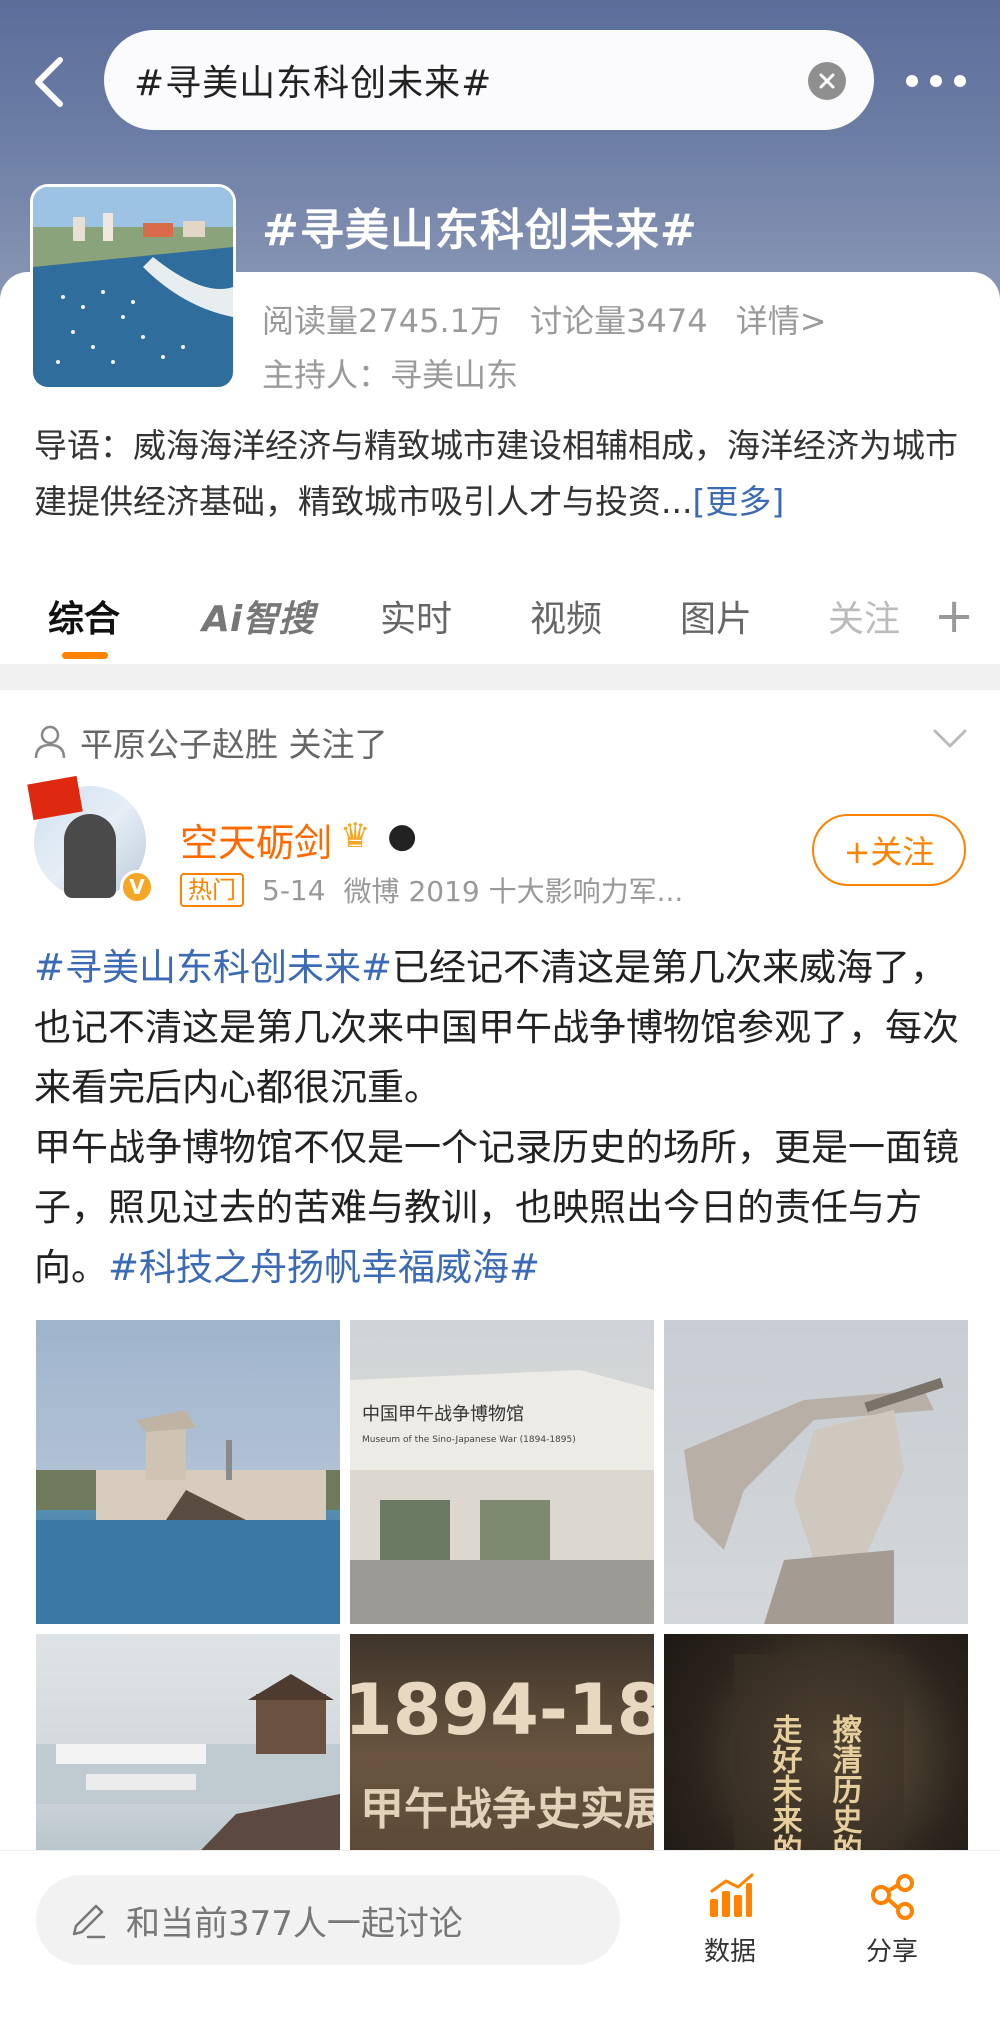 The width and height of the screenshot is (1000, 2022). Describe the element at coordinates (234, 744) in the screenshot. I see `follow-note-text: 平原公子赵胜 关注了` at that location.